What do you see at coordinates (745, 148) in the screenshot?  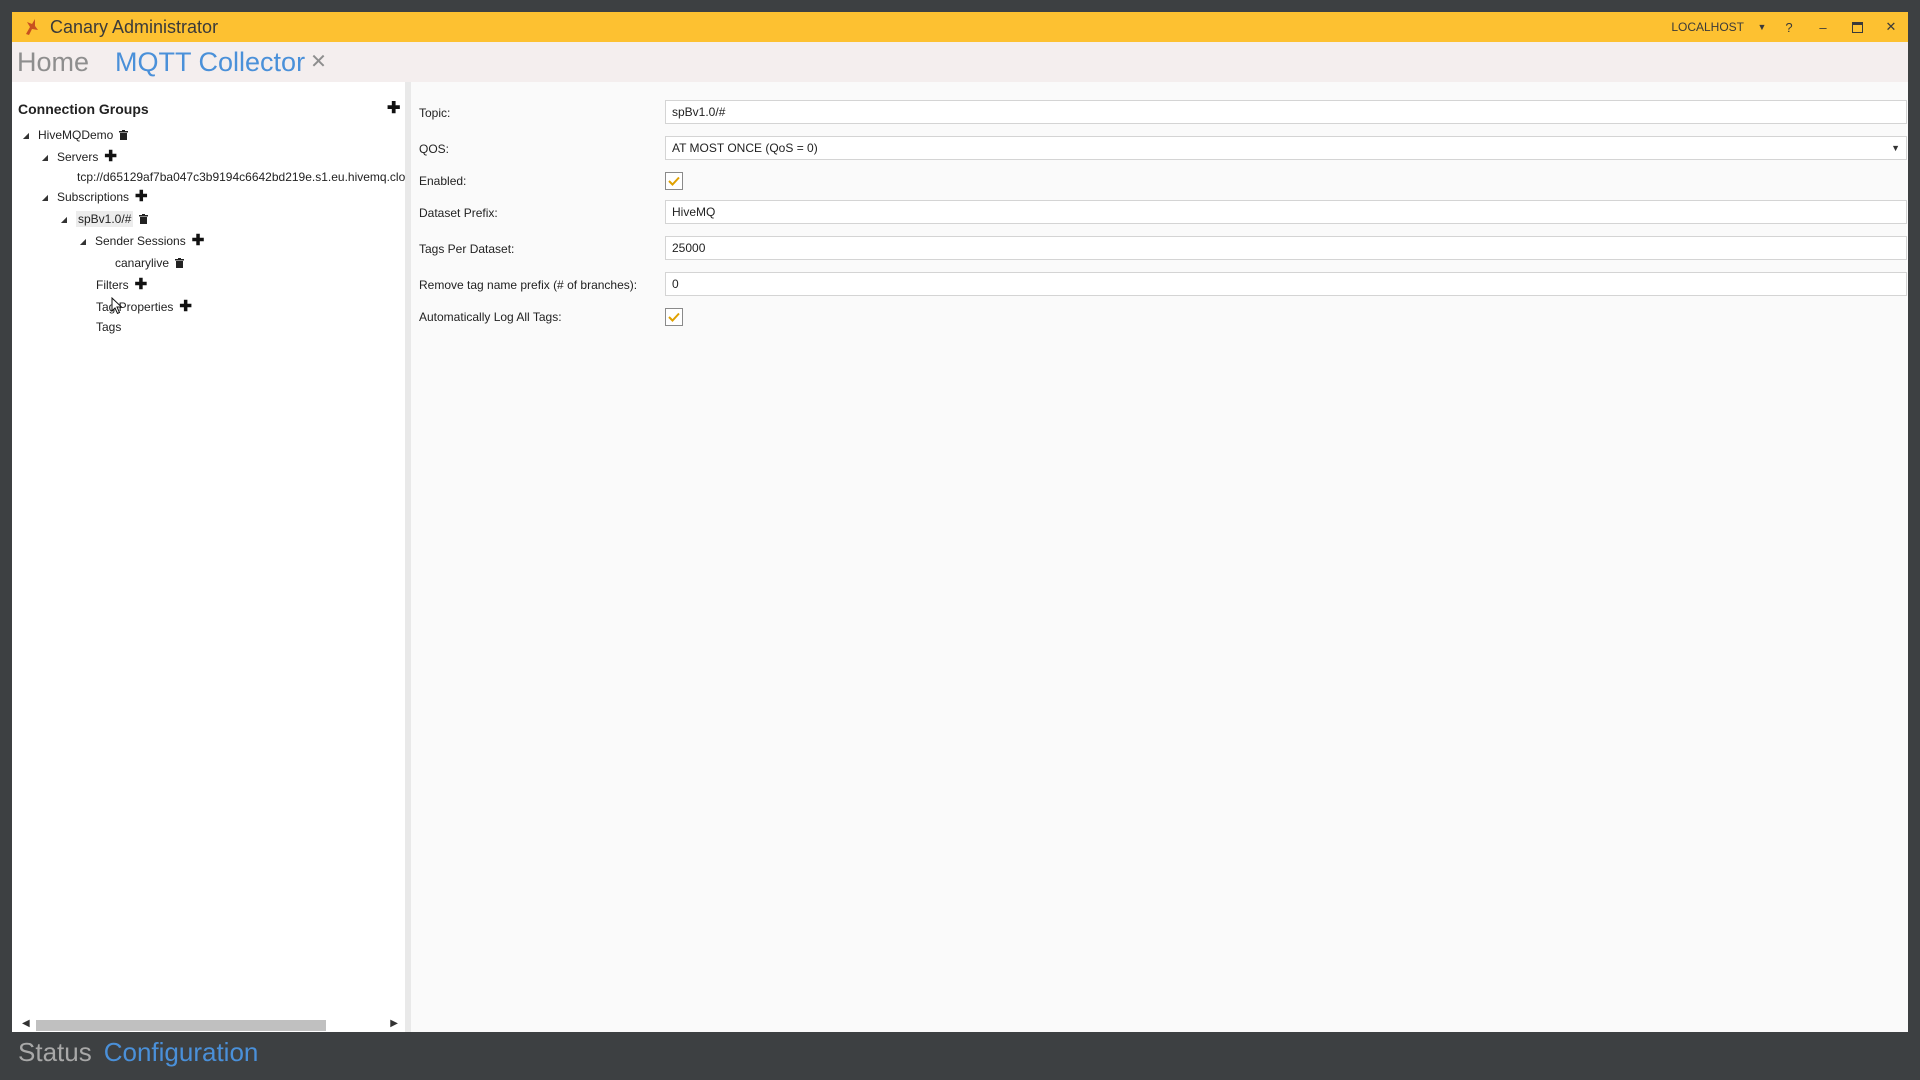 I see `qos-selected-value: AT MOST ONCE (QoS = 0)` at bounding box center [745, 148].